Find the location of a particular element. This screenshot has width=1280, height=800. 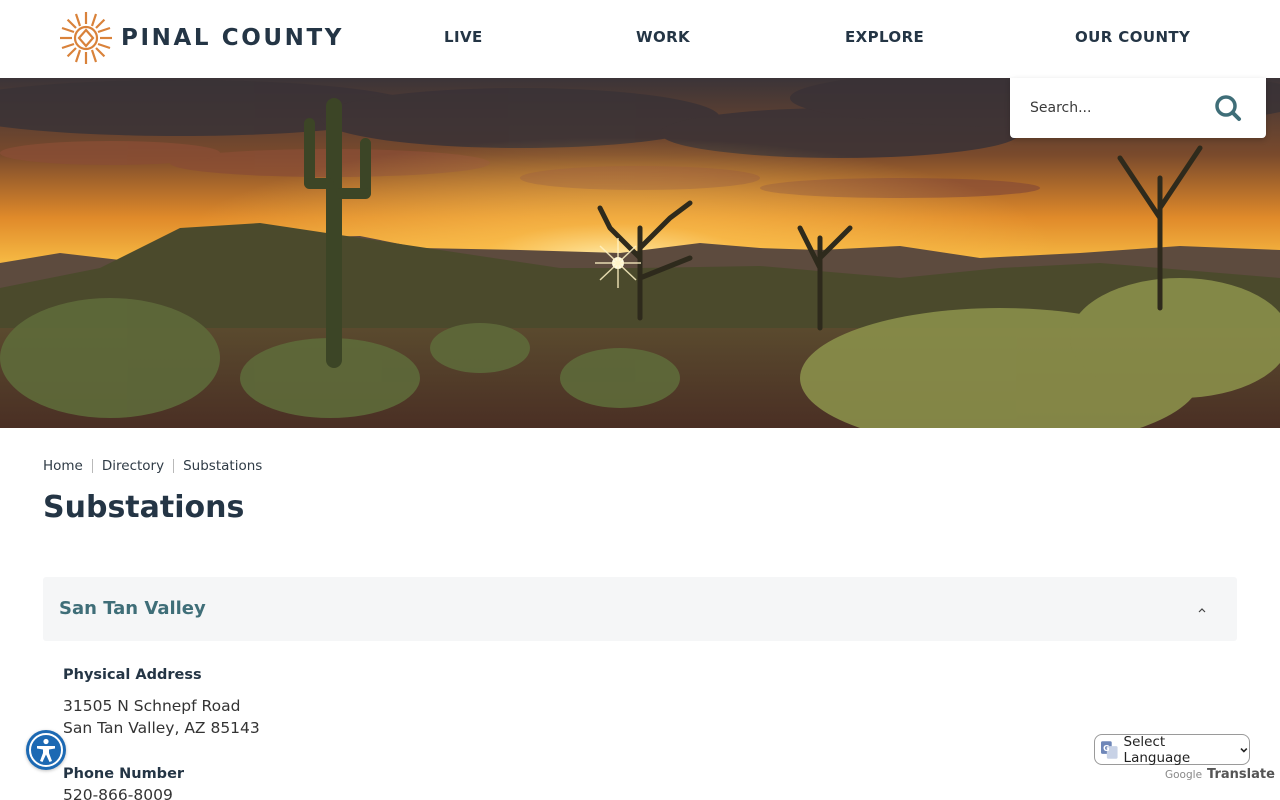

nav-our-county: OUR COUNTY is located at coordinates (1132, 37).